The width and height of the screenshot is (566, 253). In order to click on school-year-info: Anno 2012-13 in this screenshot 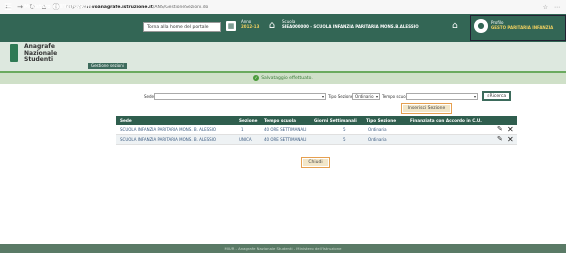, I will do `click(250, 24)`.